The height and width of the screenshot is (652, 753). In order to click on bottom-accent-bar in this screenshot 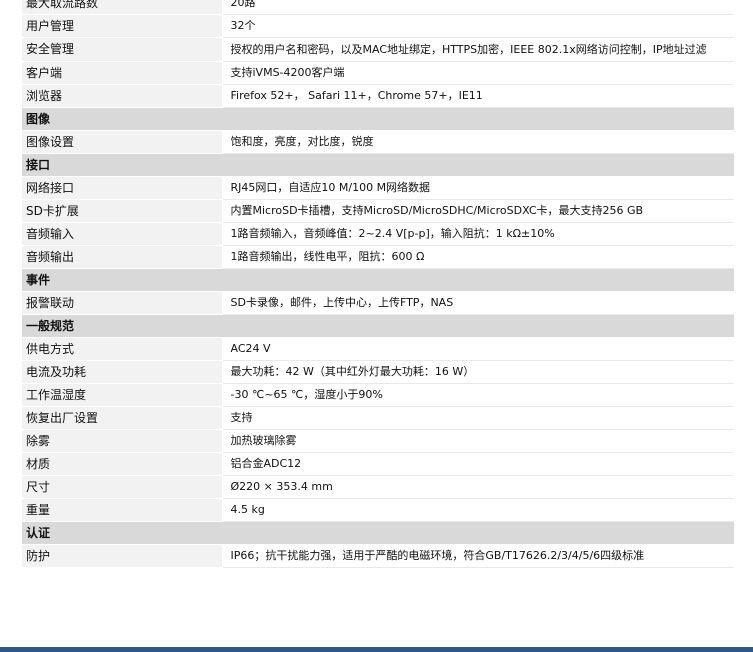, I will do `click(376, 649)`.